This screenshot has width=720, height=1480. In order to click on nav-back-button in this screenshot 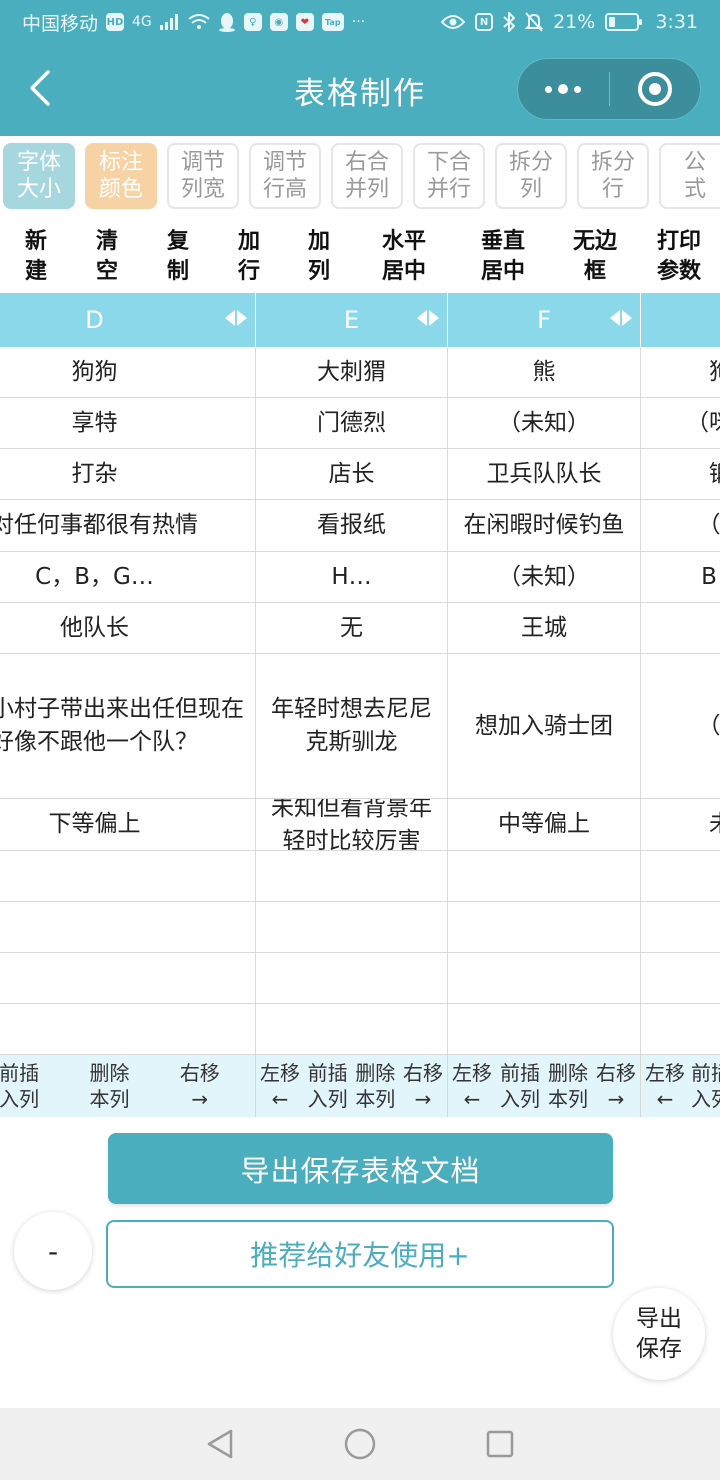, I will do `click(220, 1444)`.